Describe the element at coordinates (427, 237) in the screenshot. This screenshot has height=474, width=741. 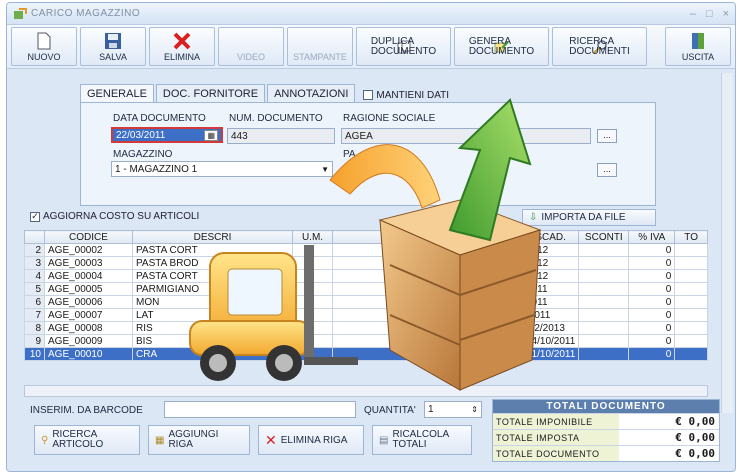
I see `grid-header-hidden` at that location.